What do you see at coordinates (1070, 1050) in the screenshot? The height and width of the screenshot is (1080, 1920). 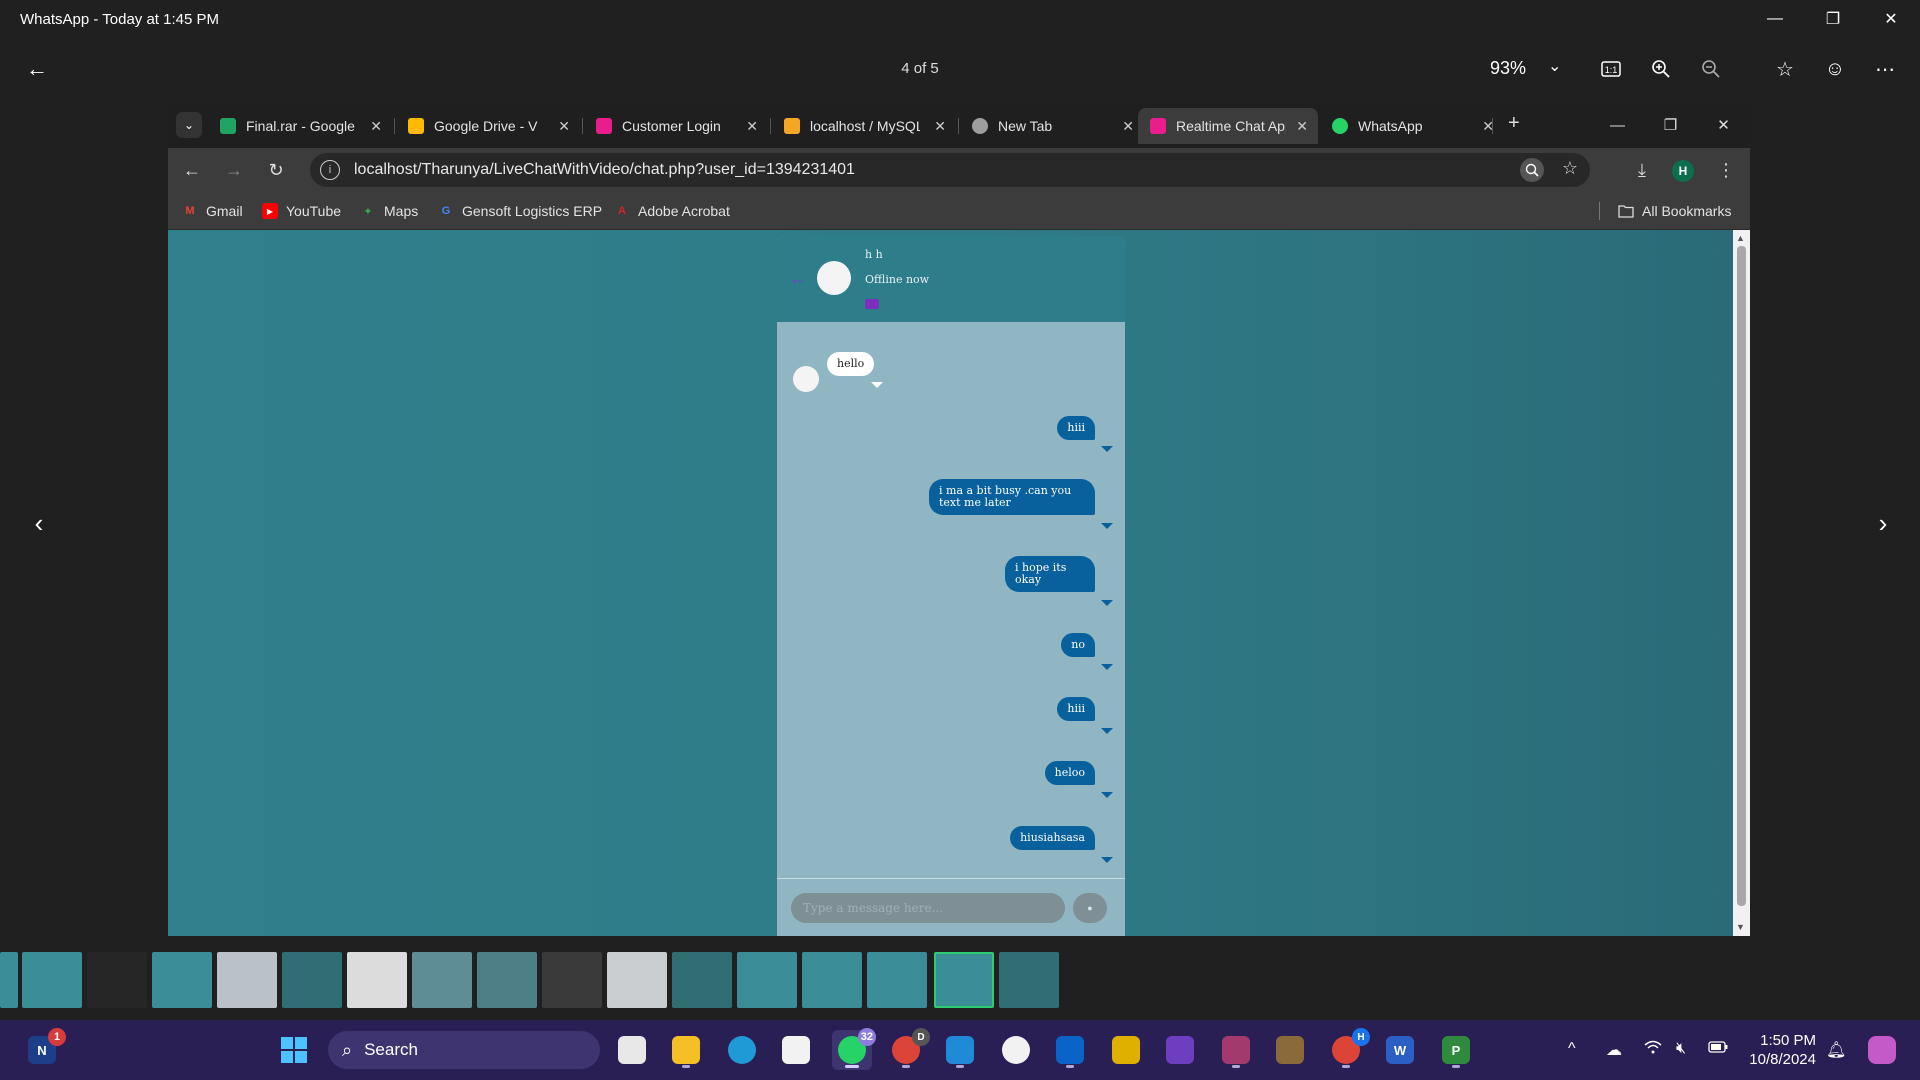 I see `outlook-button` at bounding box center [1070, 1050].